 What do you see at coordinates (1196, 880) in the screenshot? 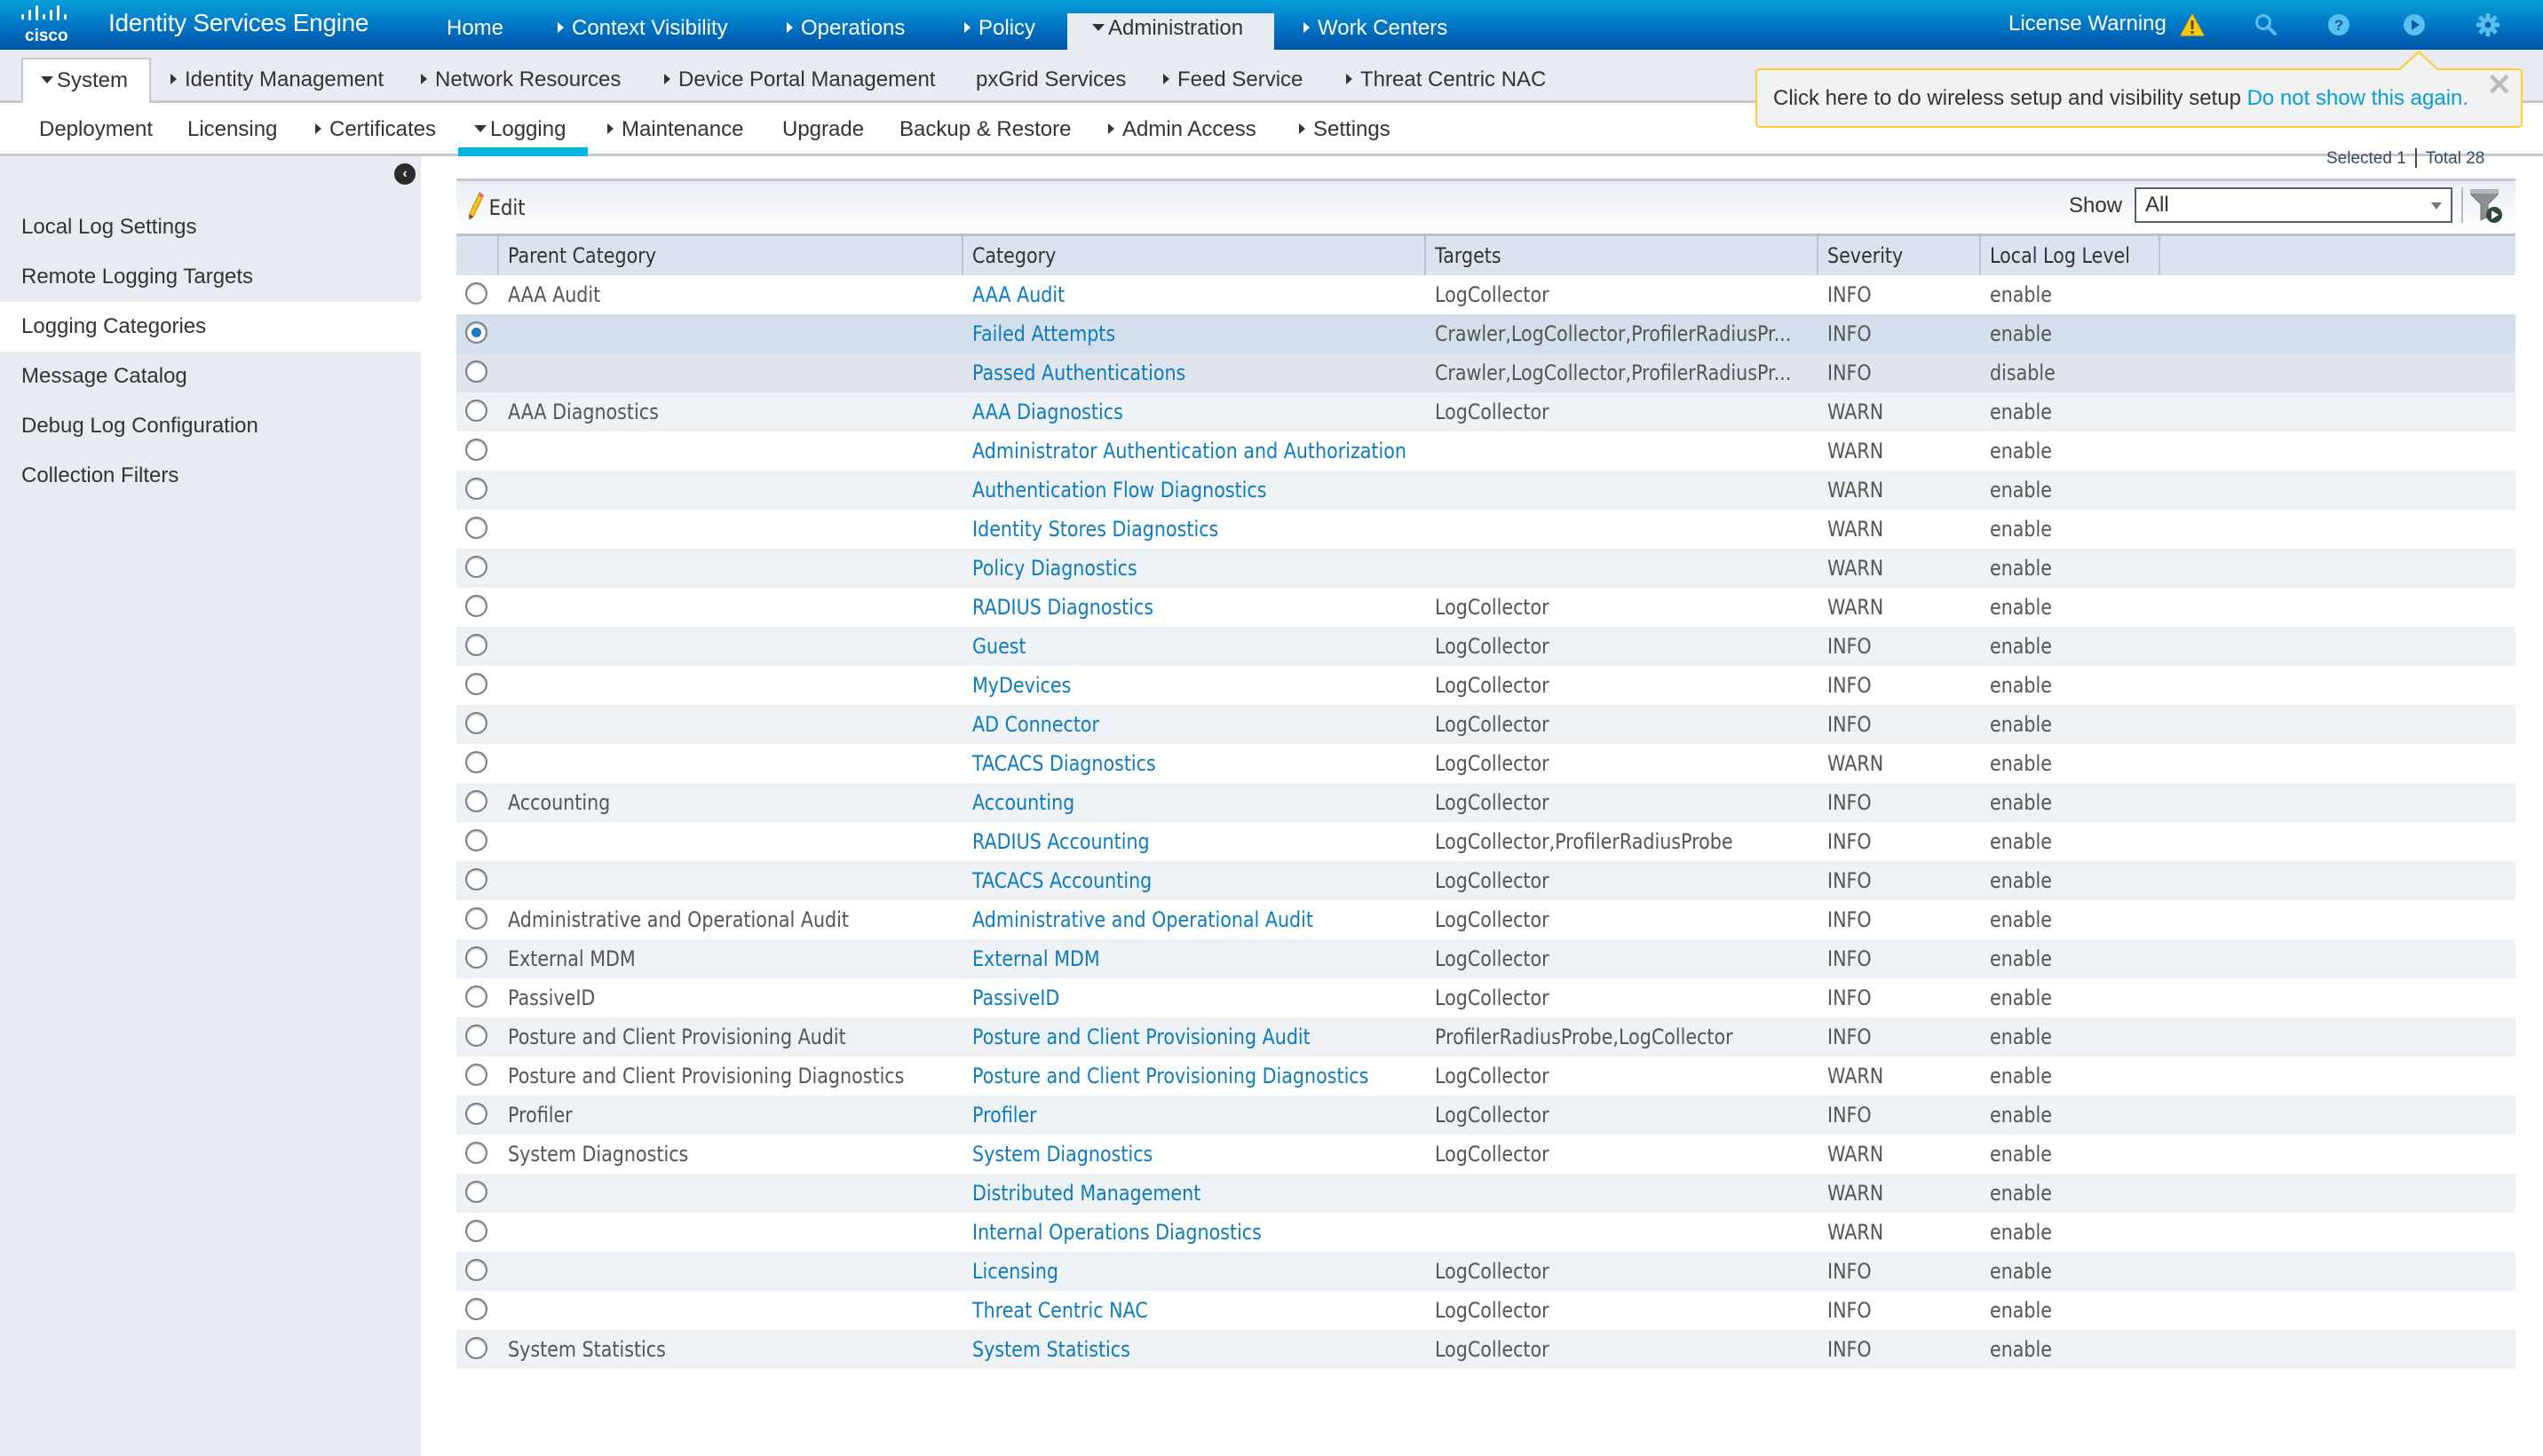
I see `cell-category-link: TACACS Accounting` at bounding box center [1196, 880].